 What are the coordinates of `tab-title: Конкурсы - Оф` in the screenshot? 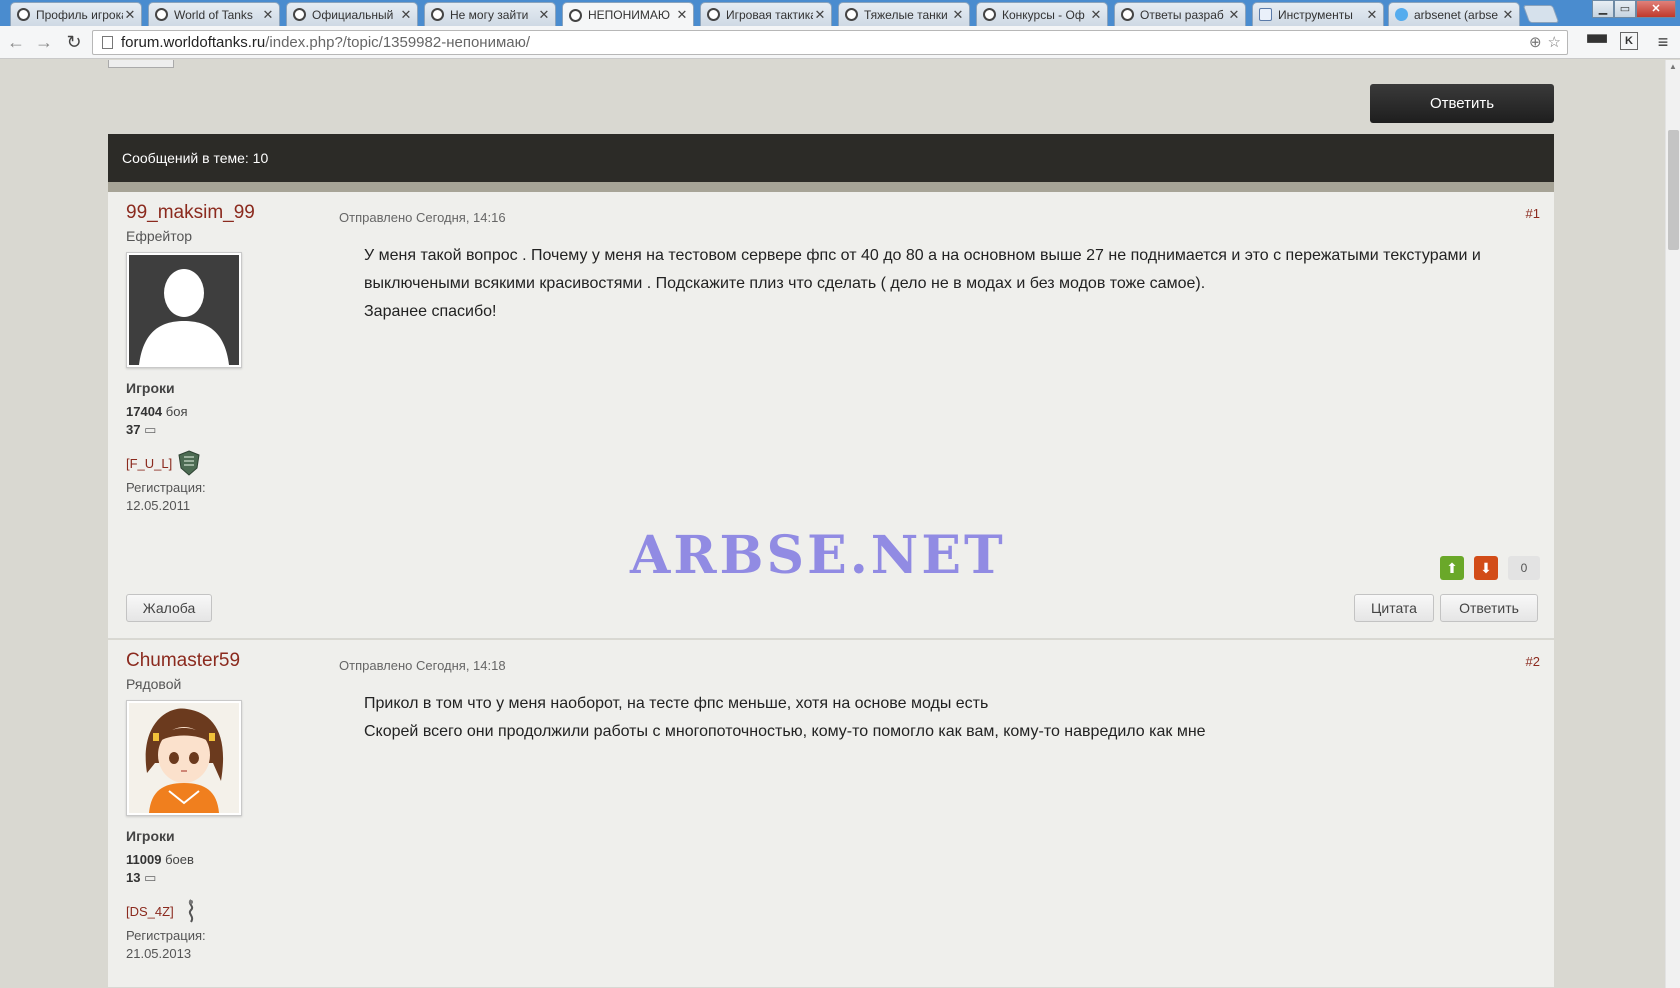 It's located at (1043, 14).